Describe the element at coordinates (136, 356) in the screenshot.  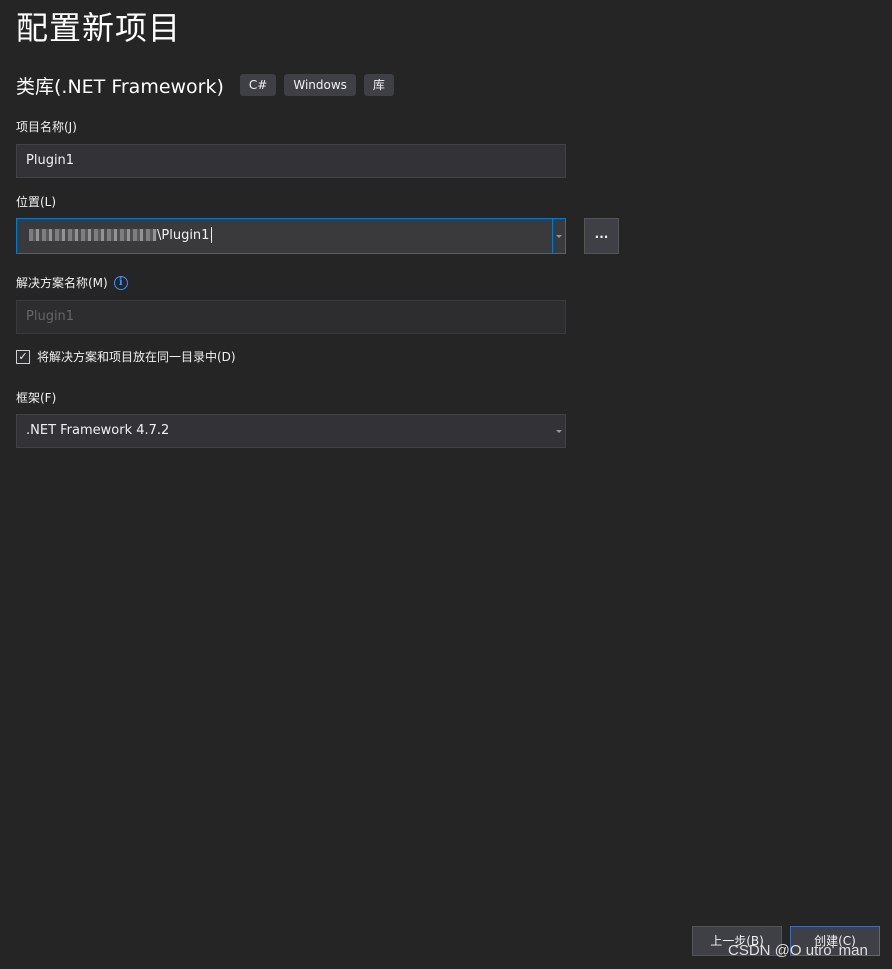
I see `same-directory-label: 将解决方案和项目放在同一目录中(D)` at that location.